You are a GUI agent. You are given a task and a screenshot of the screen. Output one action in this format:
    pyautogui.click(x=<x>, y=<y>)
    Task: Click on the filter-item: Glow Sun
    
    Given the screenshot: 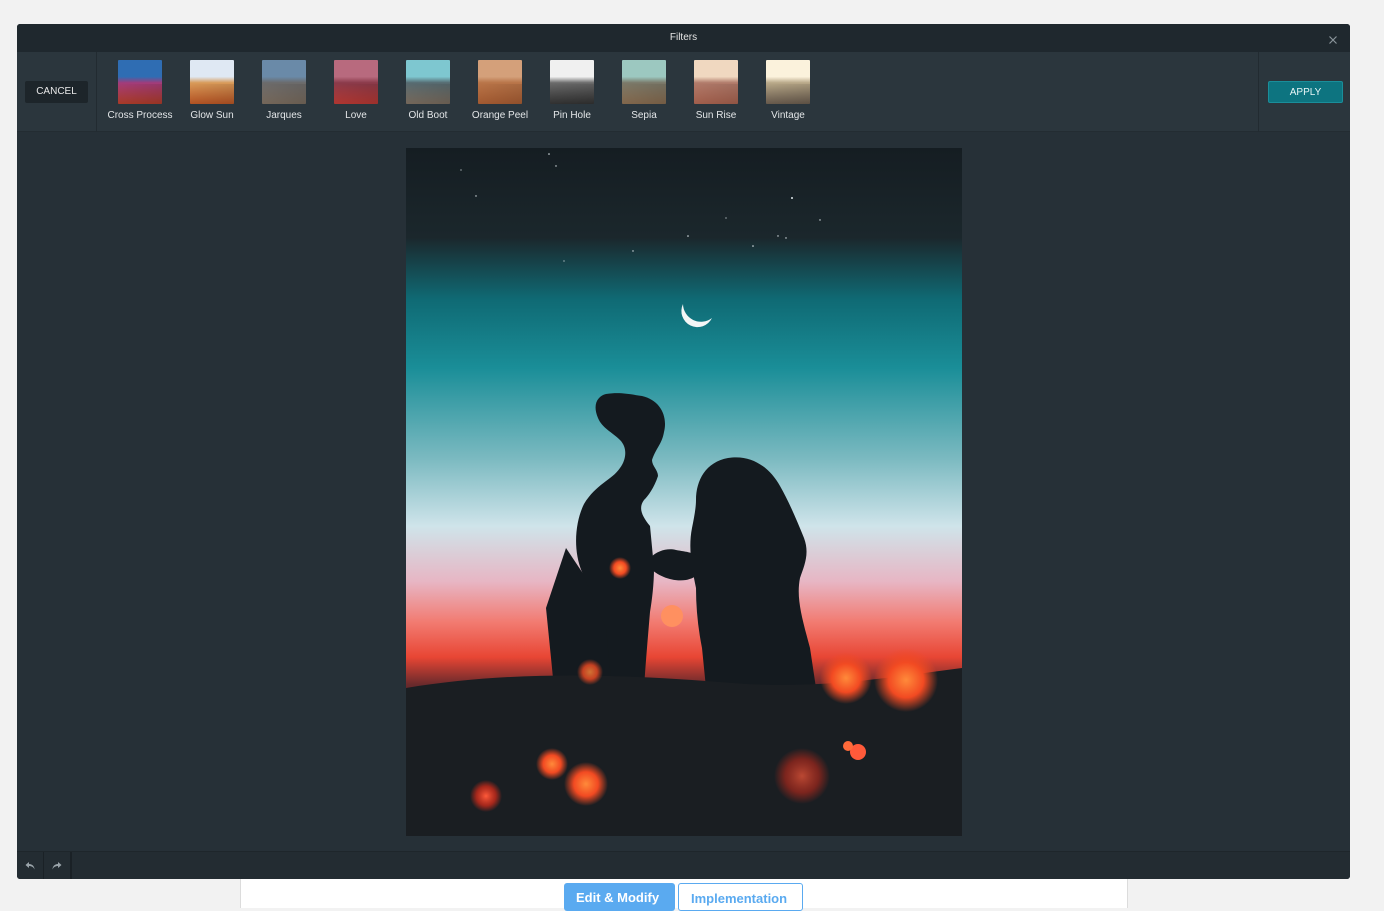 What is the action you would take?
    pyautogui.click(x=212, y=92)
    